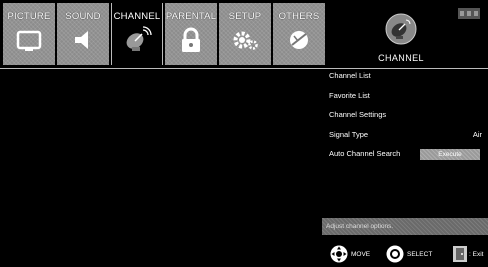 The image size is (488, 267). Describe the element at coordinates (365, 154) in the screenshot. I see `menu-item-label: Auto Channel Search` at that location.